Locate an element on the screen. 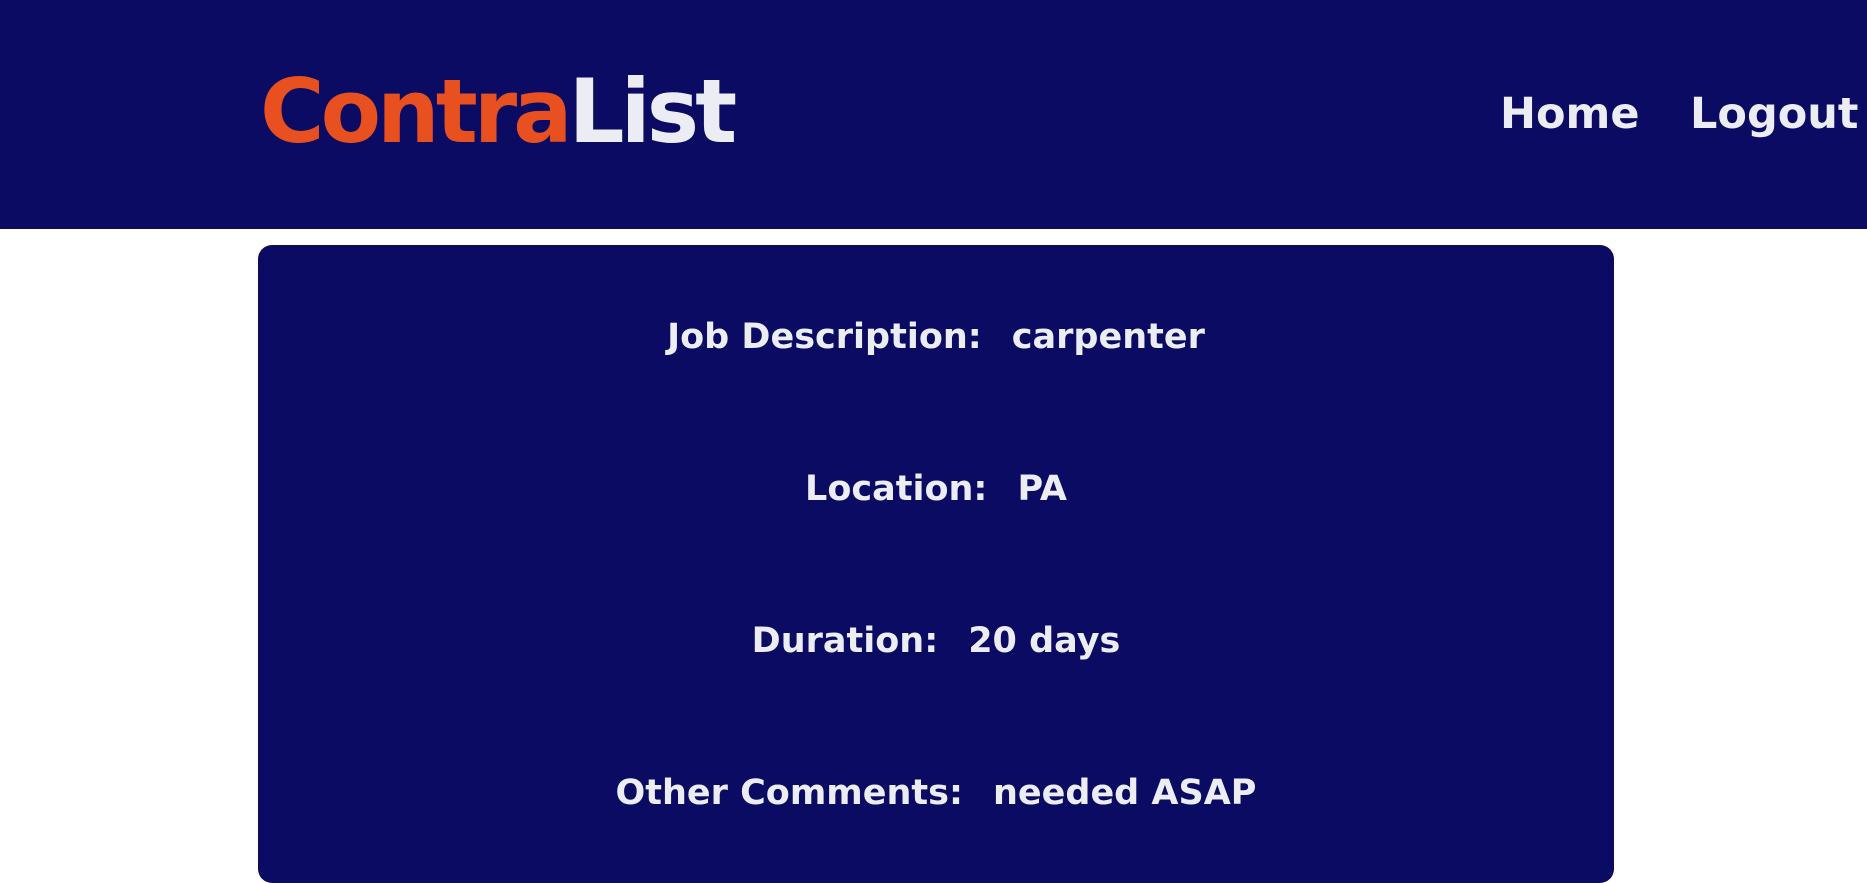  logo: ContraList is located at coordinates (499, 111).